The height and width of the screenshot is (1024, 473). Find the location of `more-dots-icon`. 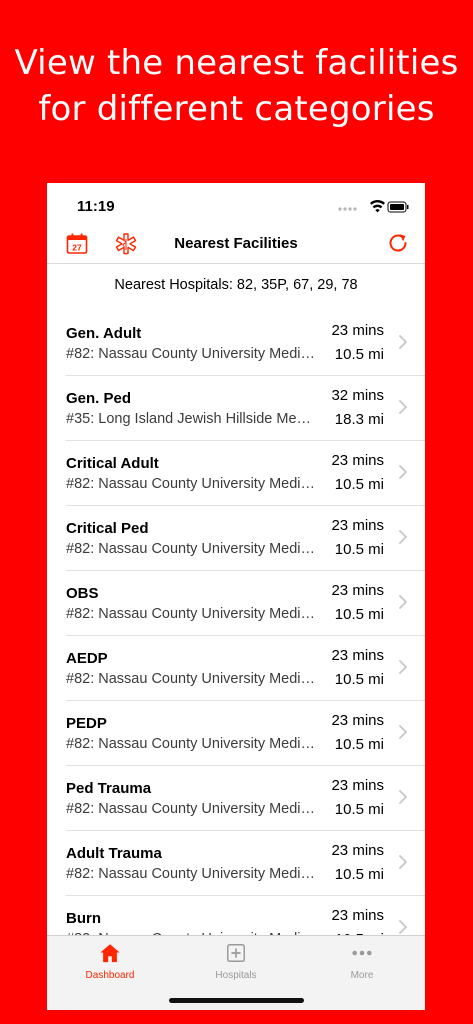

more-dots-icon is located at coordinates (362, 953).